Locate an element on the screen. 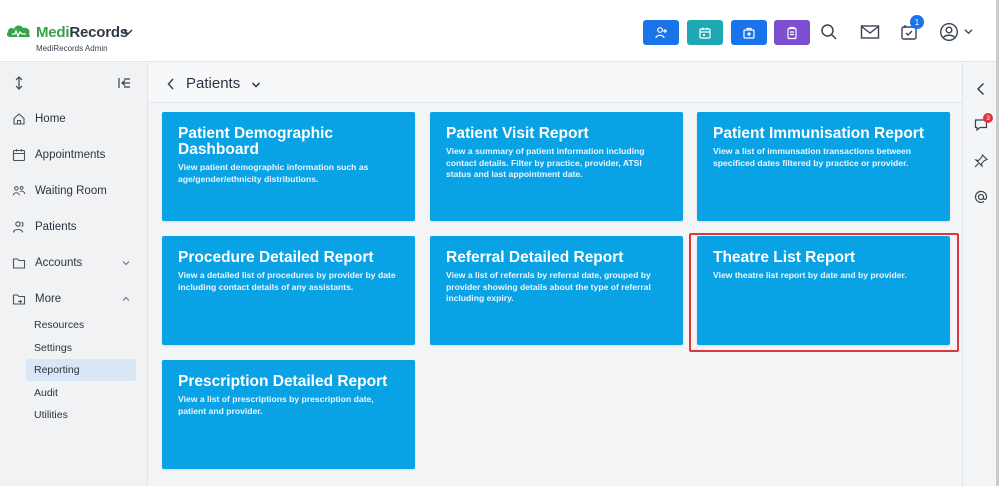  folder-share-icon is located at coordinates (19, 299).